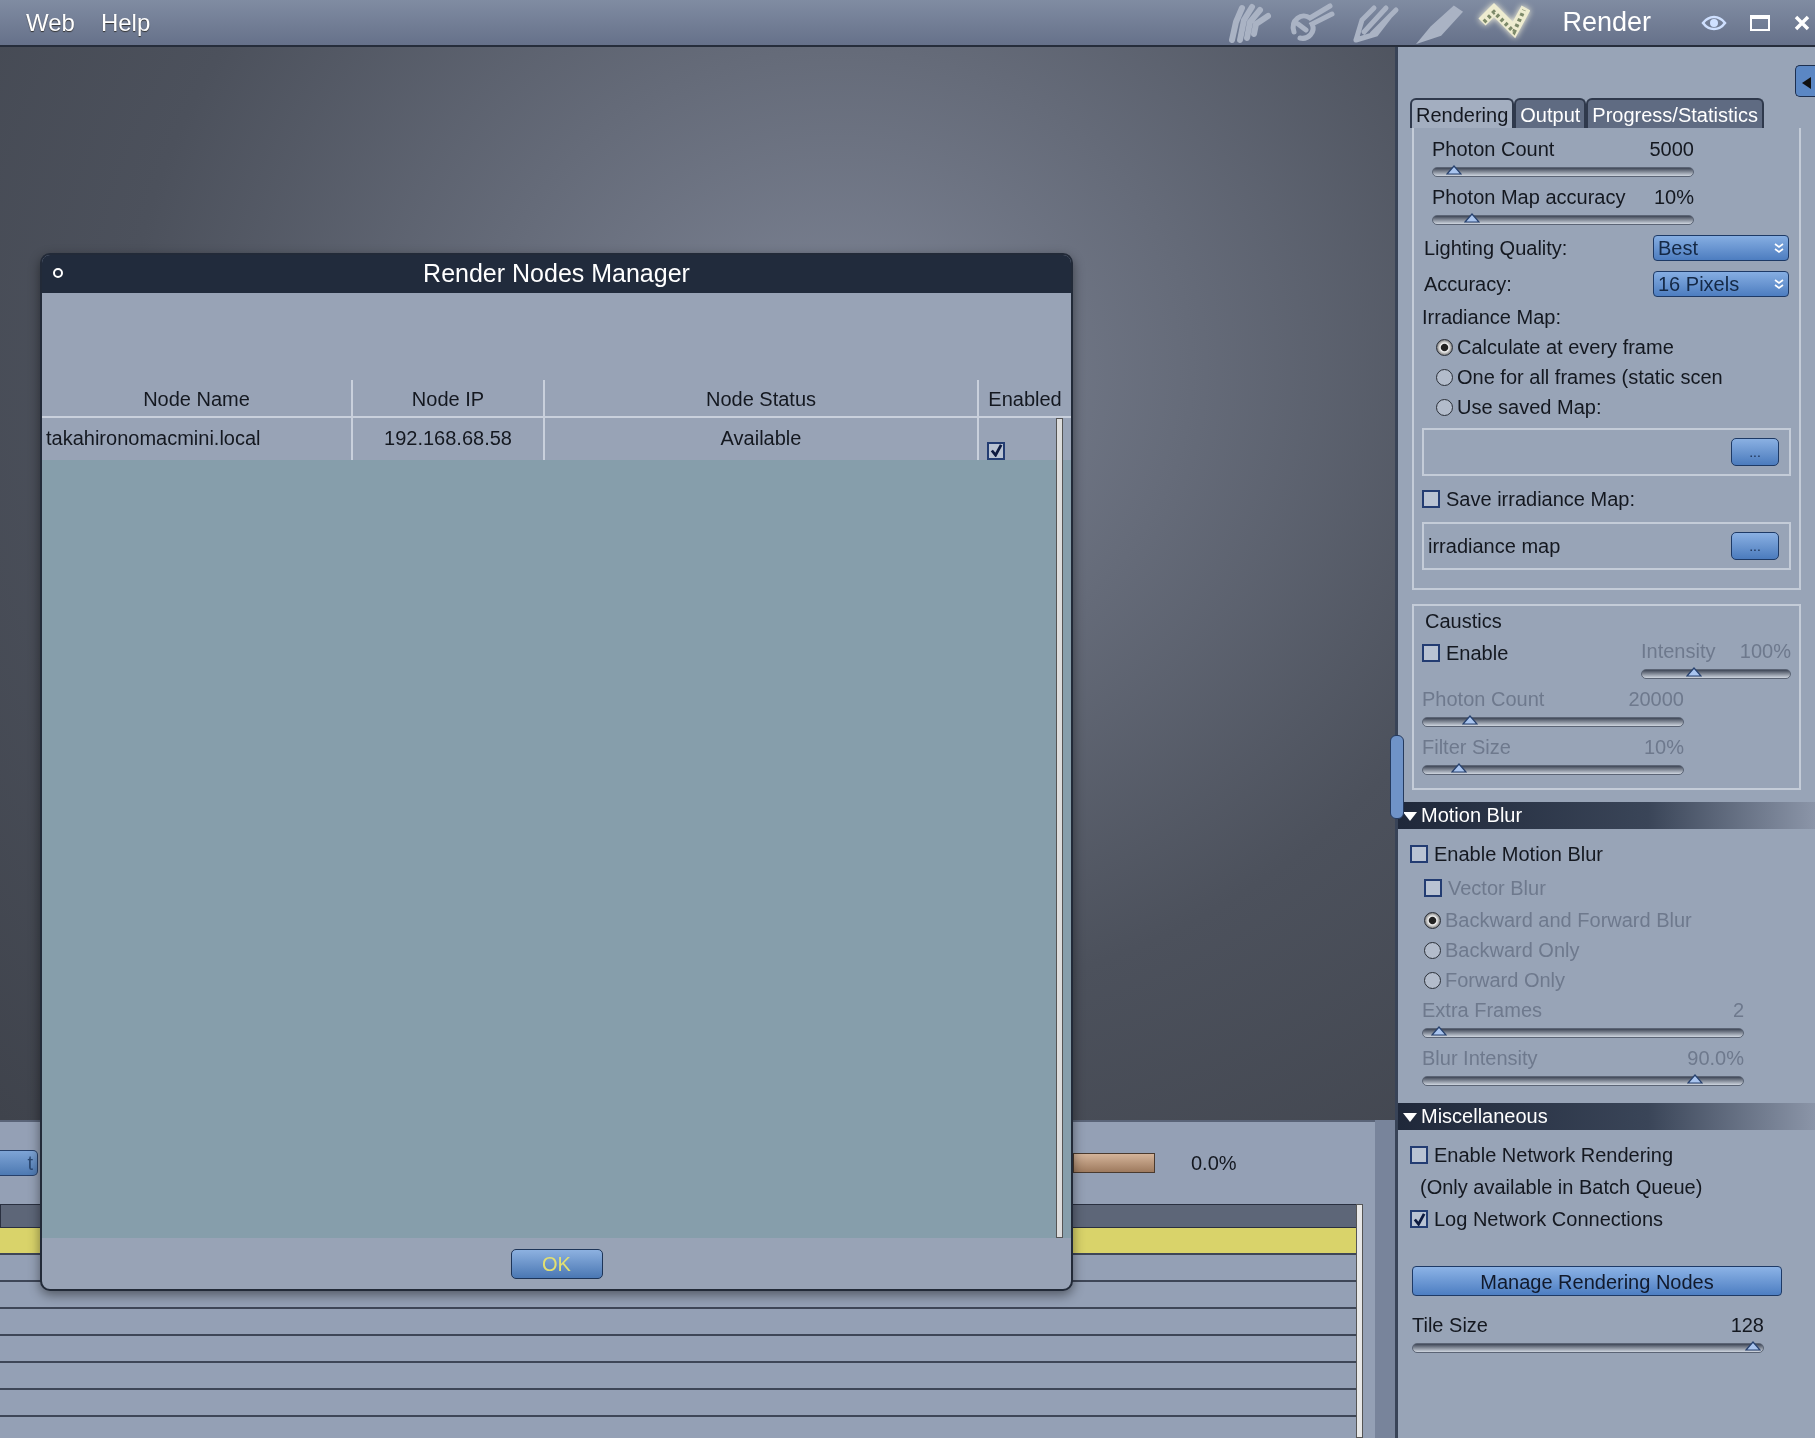 Image resolution: width=1815 pixels, height=1438 pixels. I want to click on column-header: Enabled, so click(1025, 399).